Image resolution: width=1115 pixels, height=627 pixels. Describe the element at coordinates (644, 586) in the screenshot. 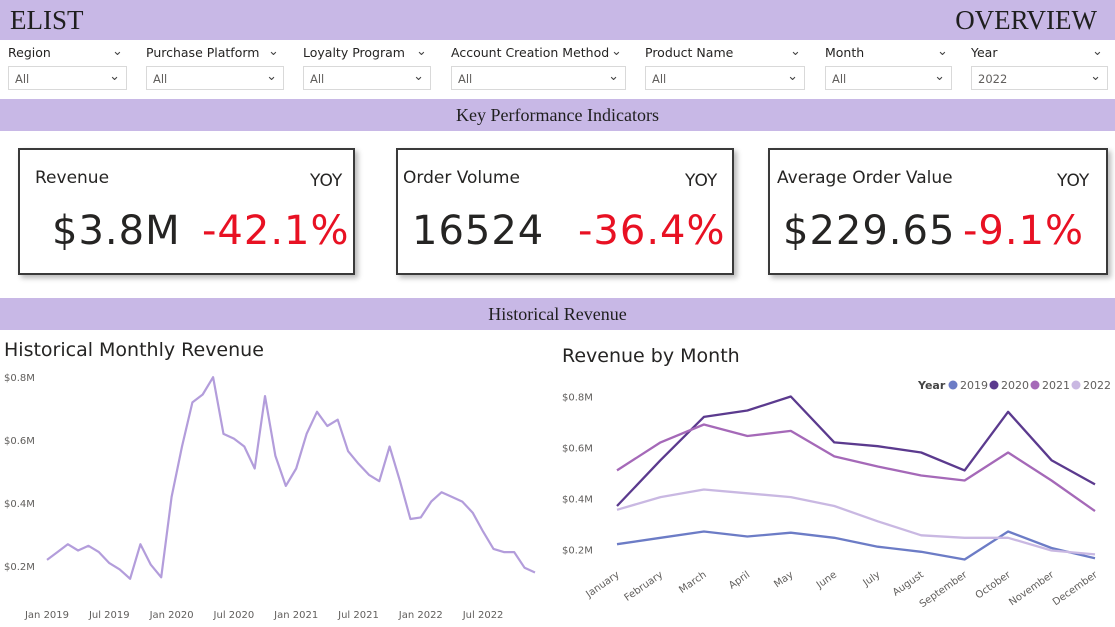

I see `x-tick-label: February` at that location.